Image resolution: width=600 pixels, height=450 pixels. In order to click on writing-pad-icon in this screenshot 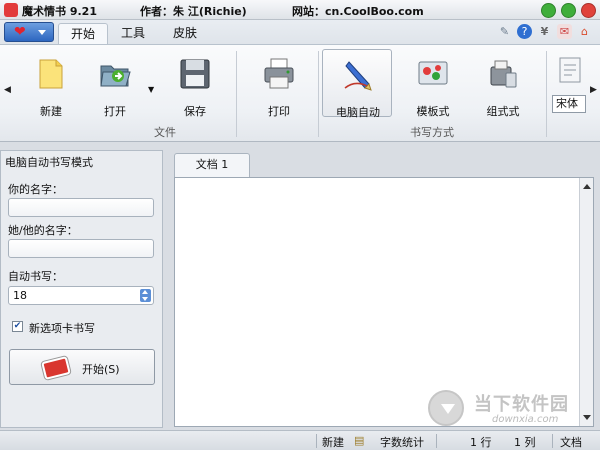, I will do `click(56, 368)`.